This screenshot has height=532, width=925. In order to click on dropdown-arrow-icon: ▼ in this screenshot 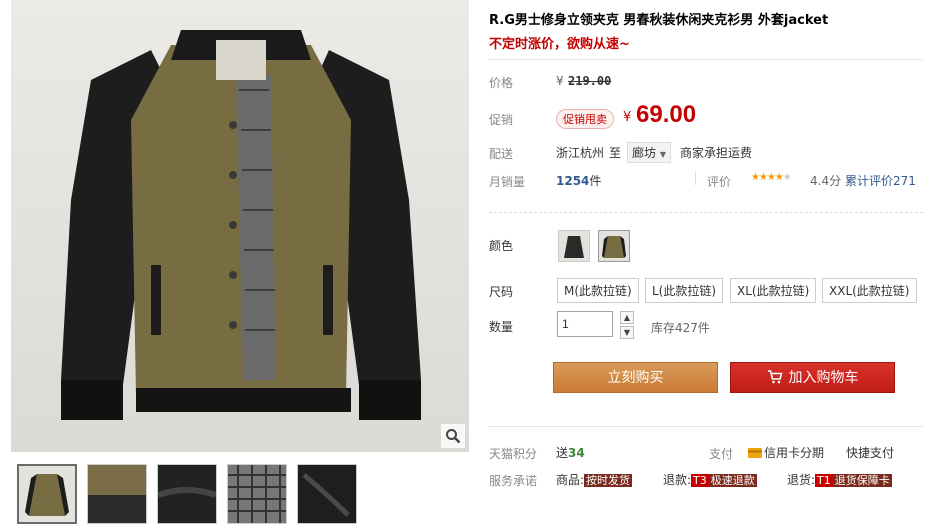, I will do `click(662, 154)`.